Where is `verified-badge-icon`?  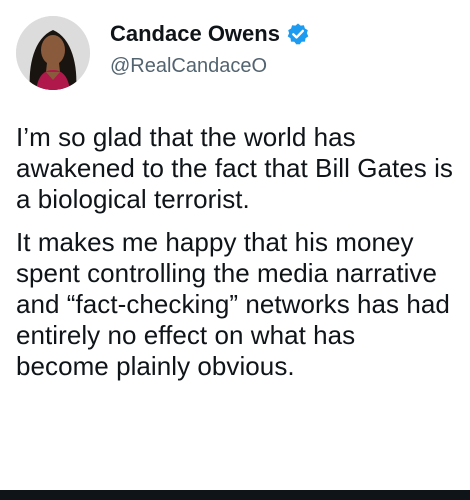 verified-badge-icon is located at coordinates (298, 34).